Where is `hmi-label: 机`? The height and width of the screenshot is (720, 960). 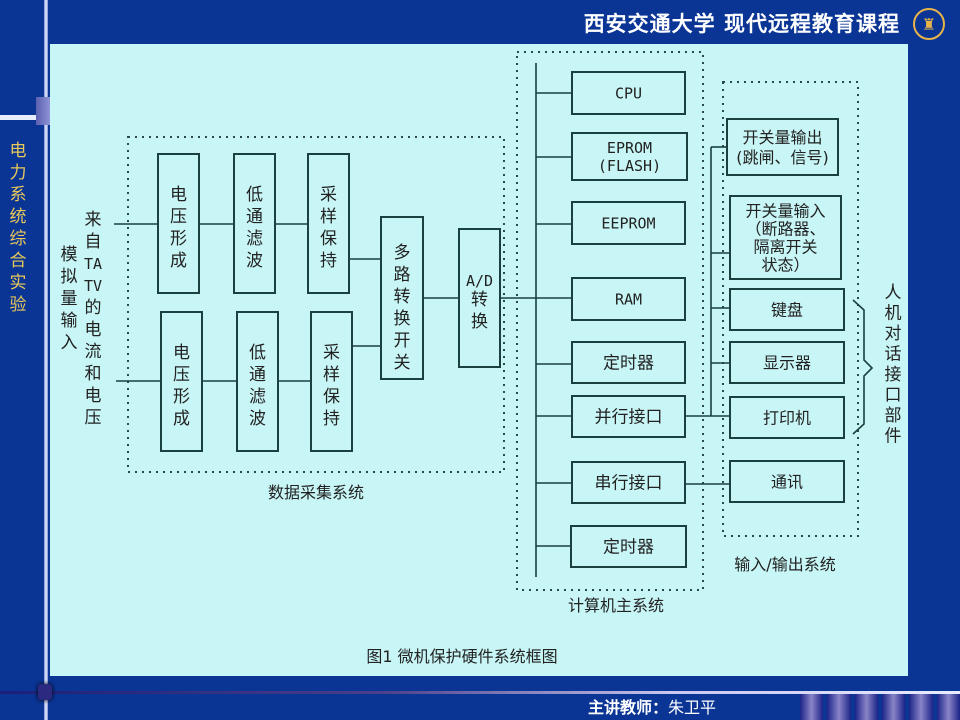 hmi-label: 机 is located at coordinates (893, 314).